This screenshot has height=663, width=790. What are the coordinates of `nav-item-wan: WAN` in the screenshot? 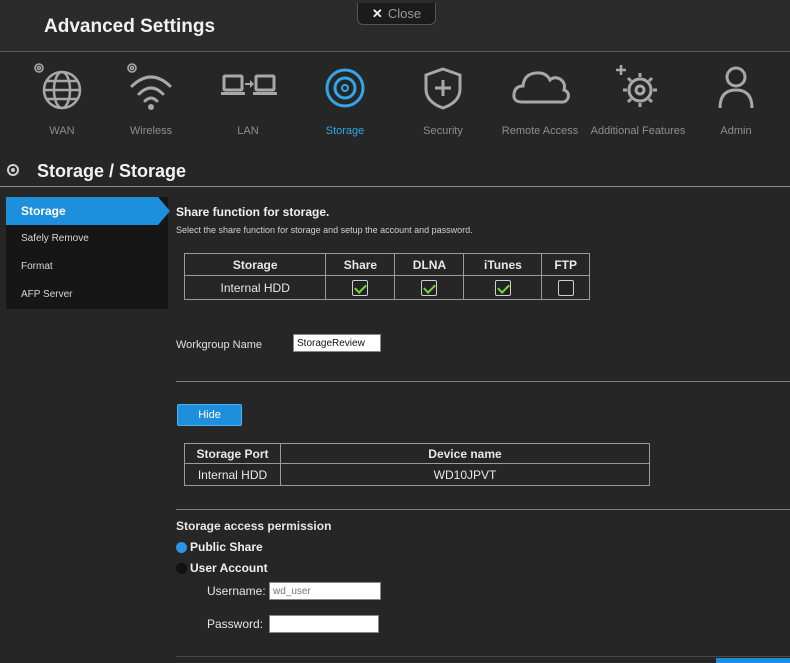 It's located at (62, 100).